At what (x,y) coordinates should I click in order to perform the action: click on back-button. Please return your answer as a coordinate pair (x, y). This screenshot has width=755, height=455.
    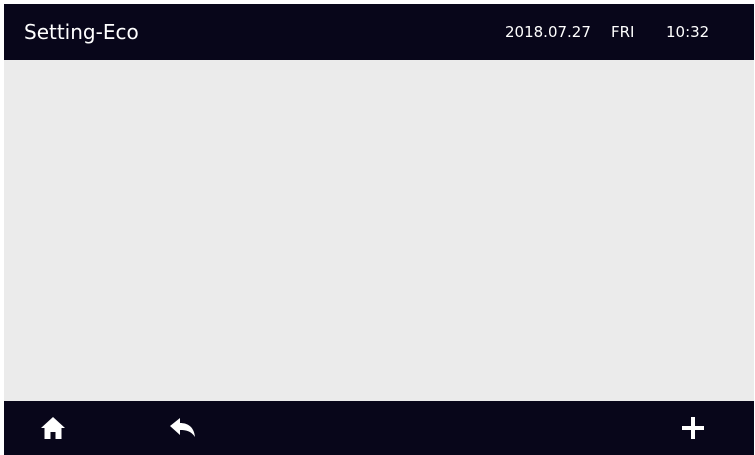
    Looking at the image, I should click on (183, 428).